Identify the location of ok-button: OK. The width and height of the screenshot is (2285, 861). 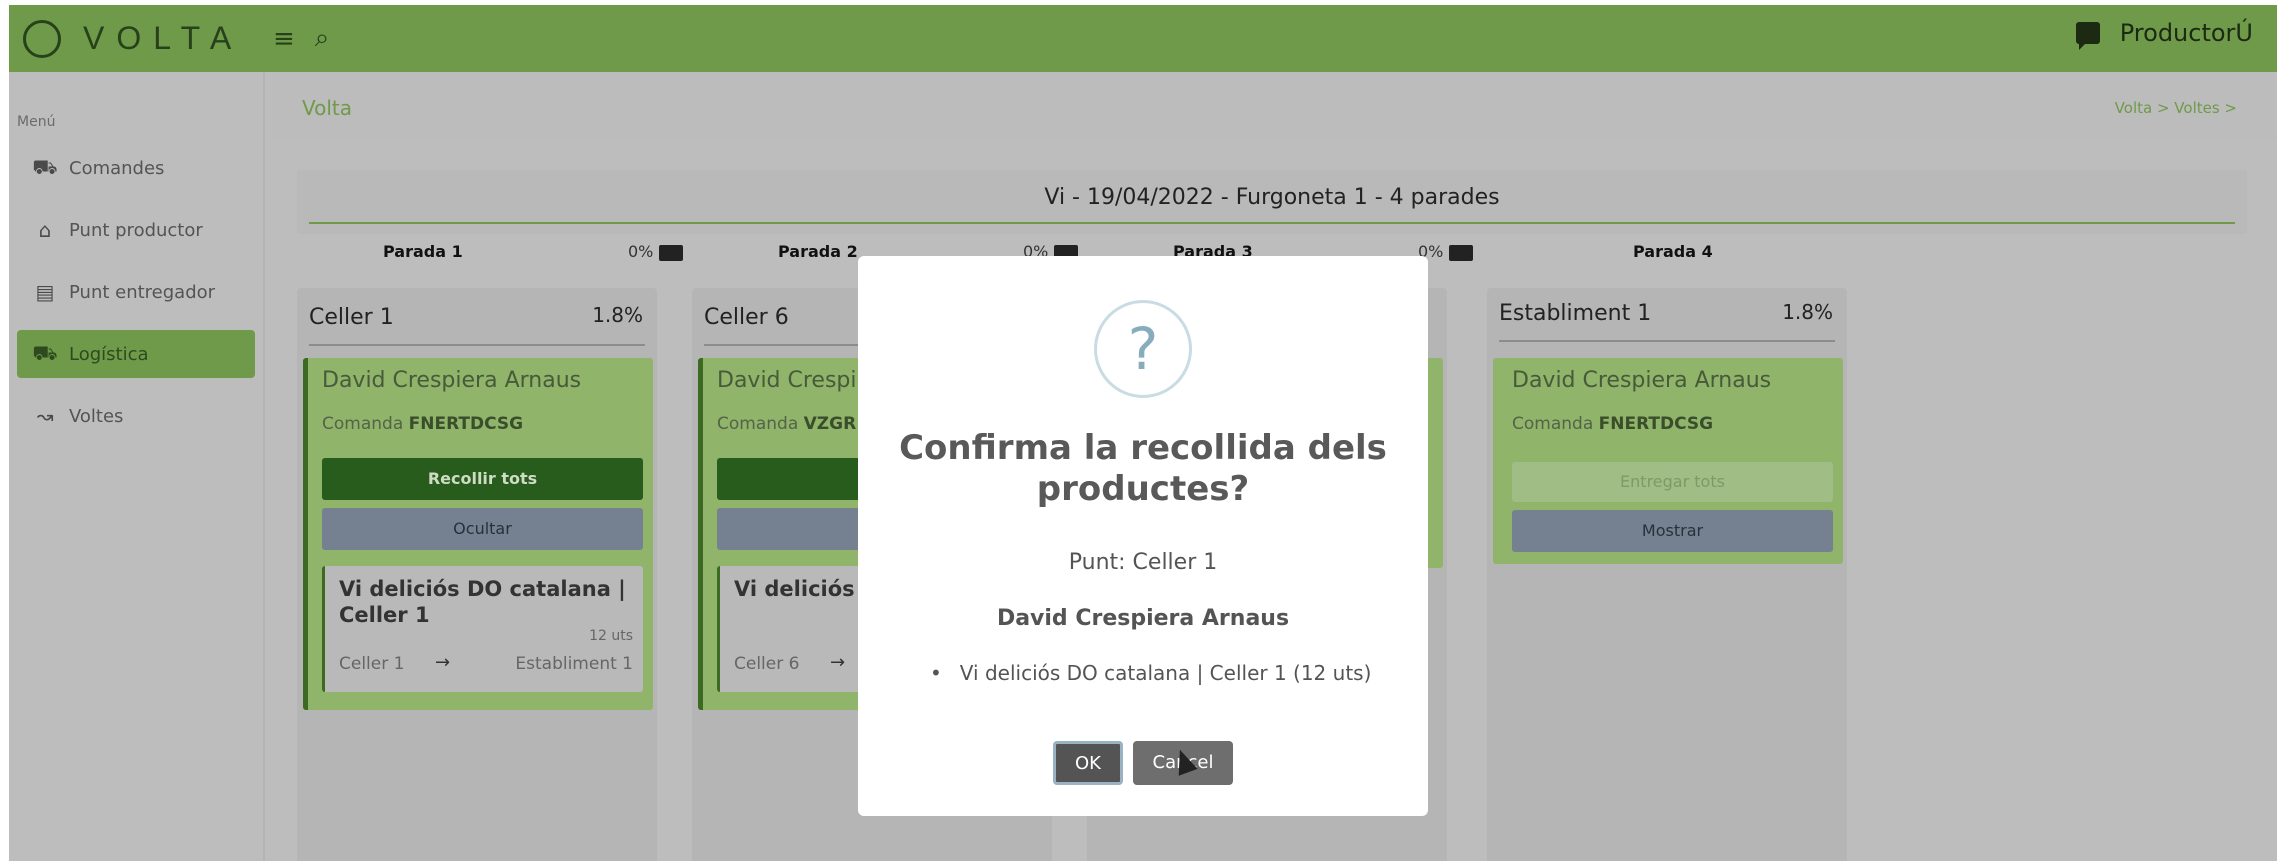
(1088, 763).